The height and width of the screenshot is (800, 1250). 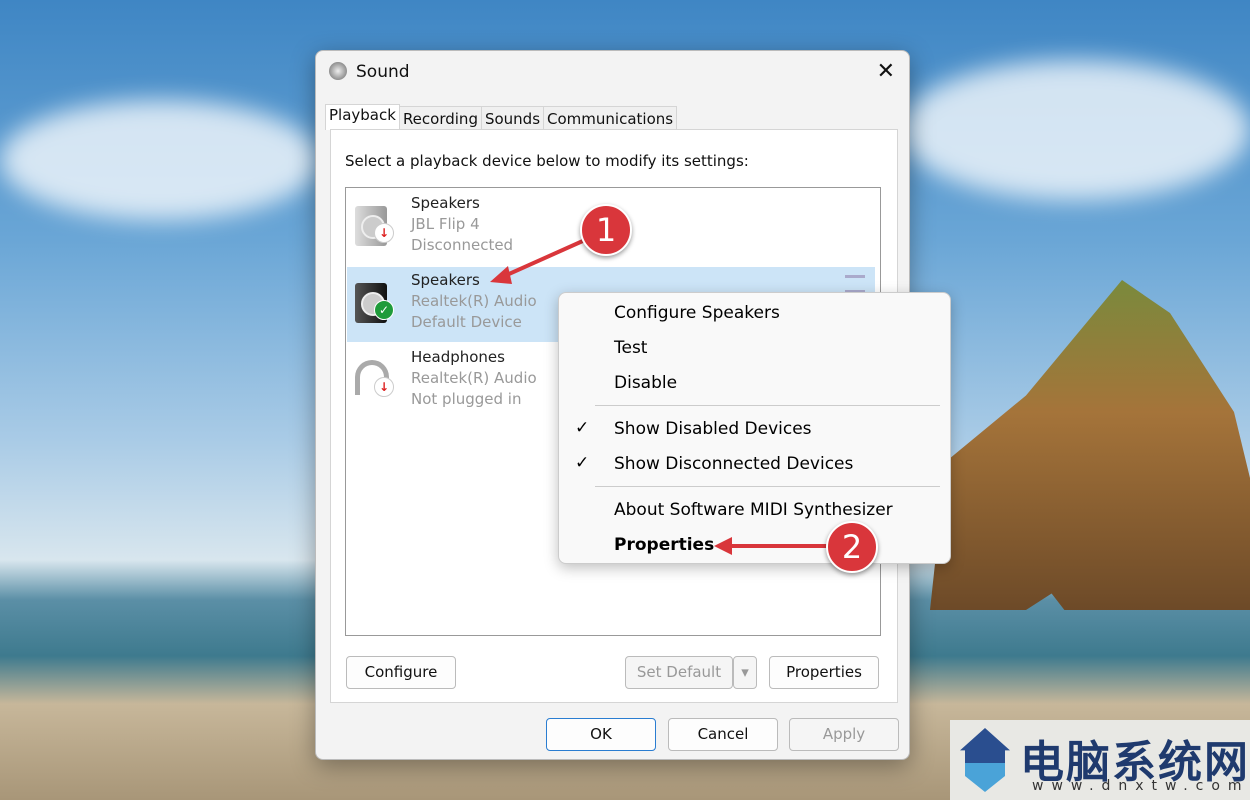 What do you see at coordinates (852, 547) in the screenshot?
I see `callout-2: 2` at bounding box center [852, 547].